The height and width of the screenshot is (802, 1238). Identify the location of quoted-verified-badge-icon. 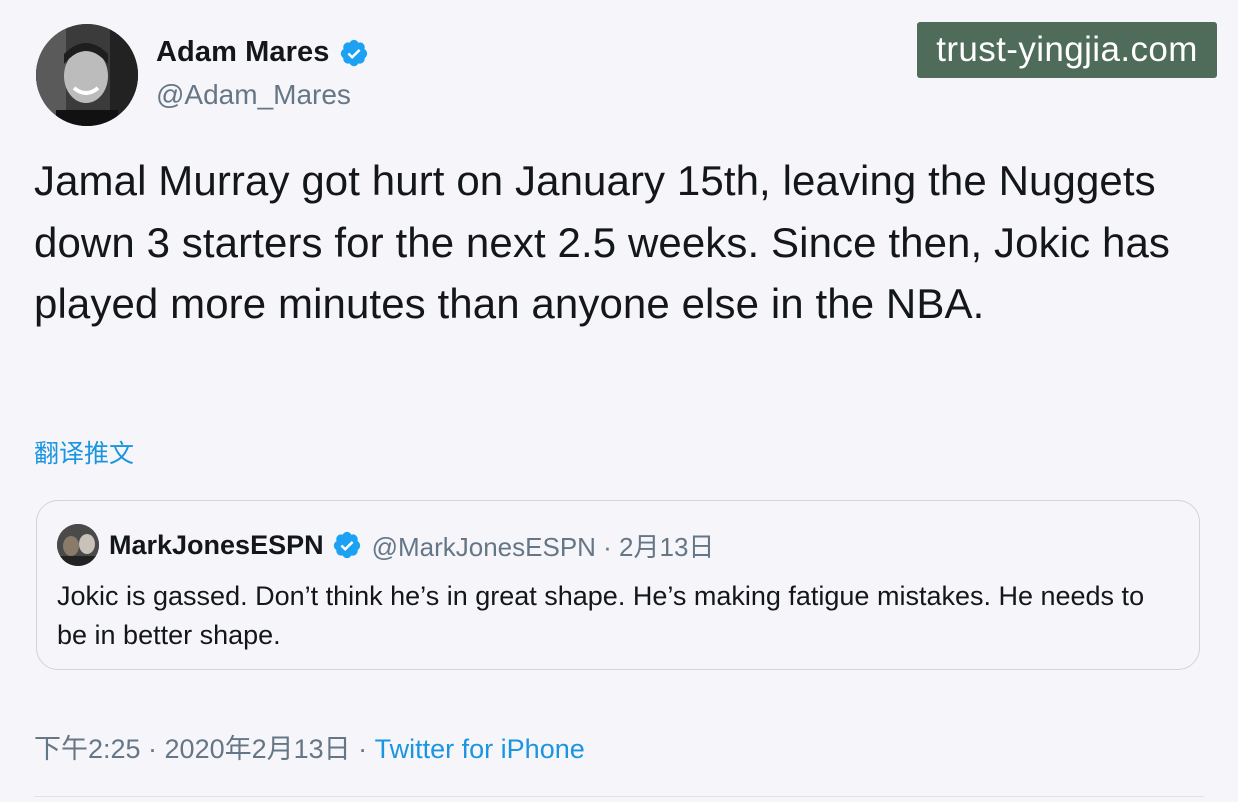
(346, 545).